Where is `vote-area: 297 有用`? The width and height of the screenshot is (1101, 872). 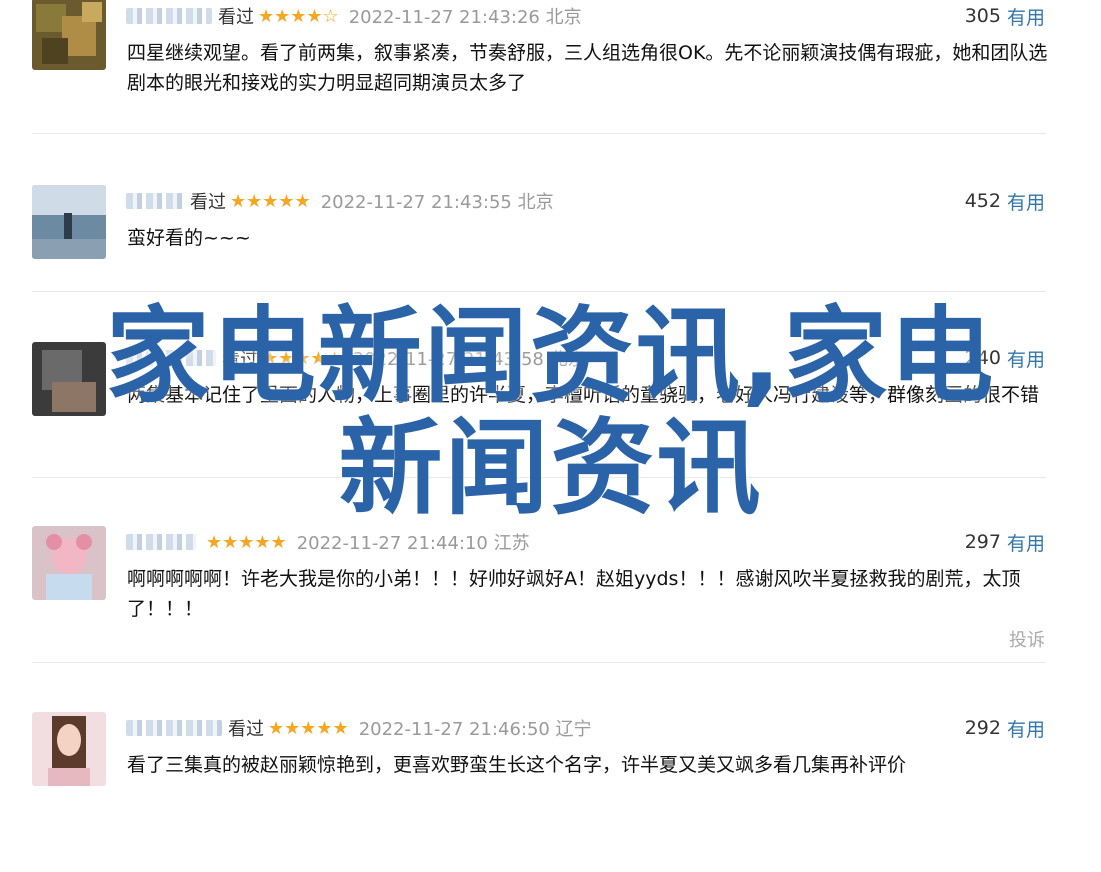
vote-area: 297 有用 is located at coordinates (1005, 542).